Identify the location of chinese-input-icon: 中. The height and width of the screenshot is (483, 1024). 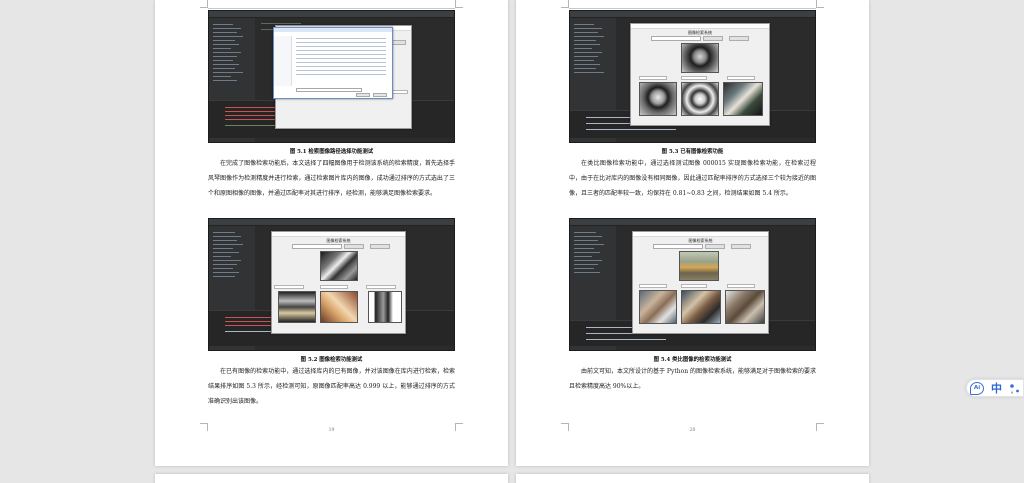
(996, 388).